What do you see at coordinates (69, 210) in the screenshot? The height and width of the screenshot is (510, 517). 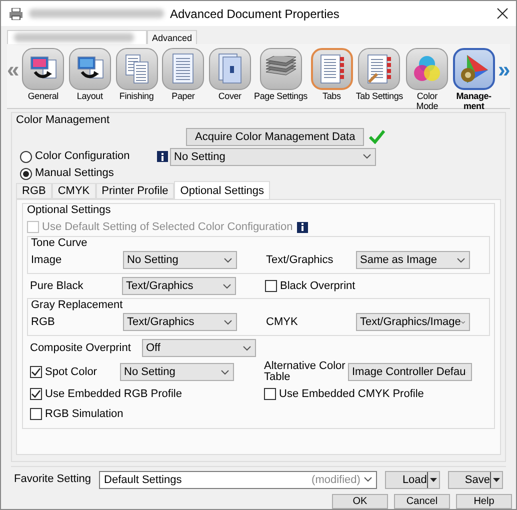 I see `group-title: Optional Settings` at bounding box center [69, 210].